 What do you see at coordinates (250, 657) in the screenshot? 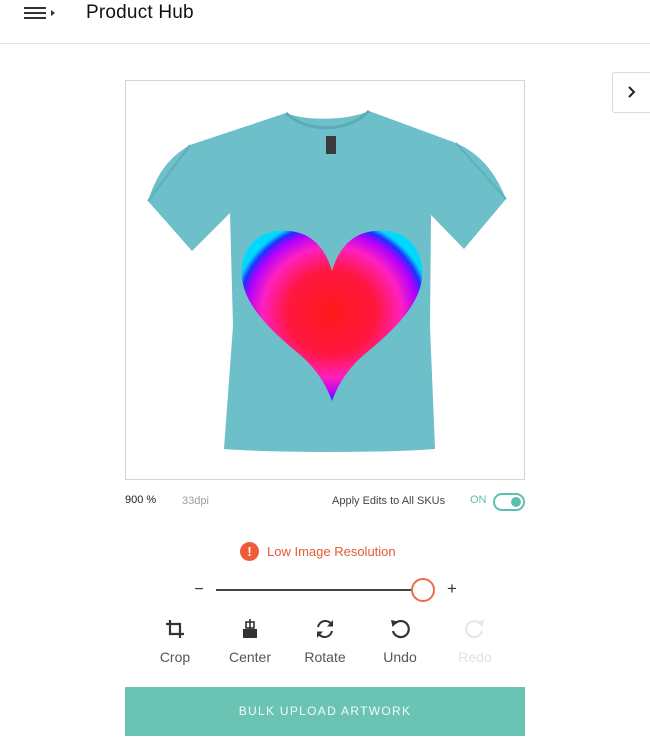
I see `center-label: Center` at bounding box center [250, 657].